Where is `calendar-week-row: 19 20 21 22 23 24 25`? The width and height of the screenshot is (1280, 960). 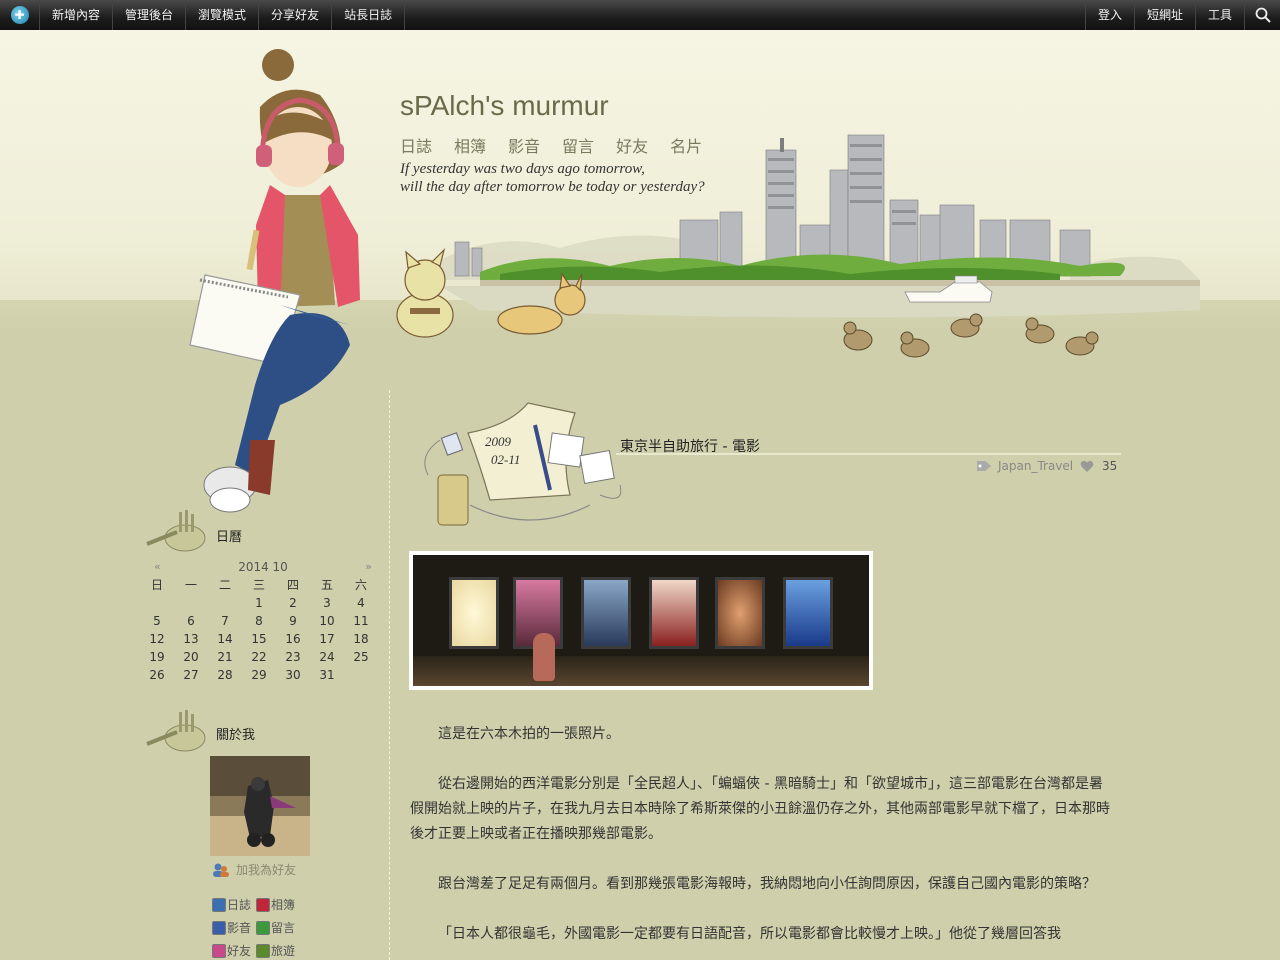 calendar-week-row: 19 20 21 22 23 24 25 is located at coordinates (260, 657).